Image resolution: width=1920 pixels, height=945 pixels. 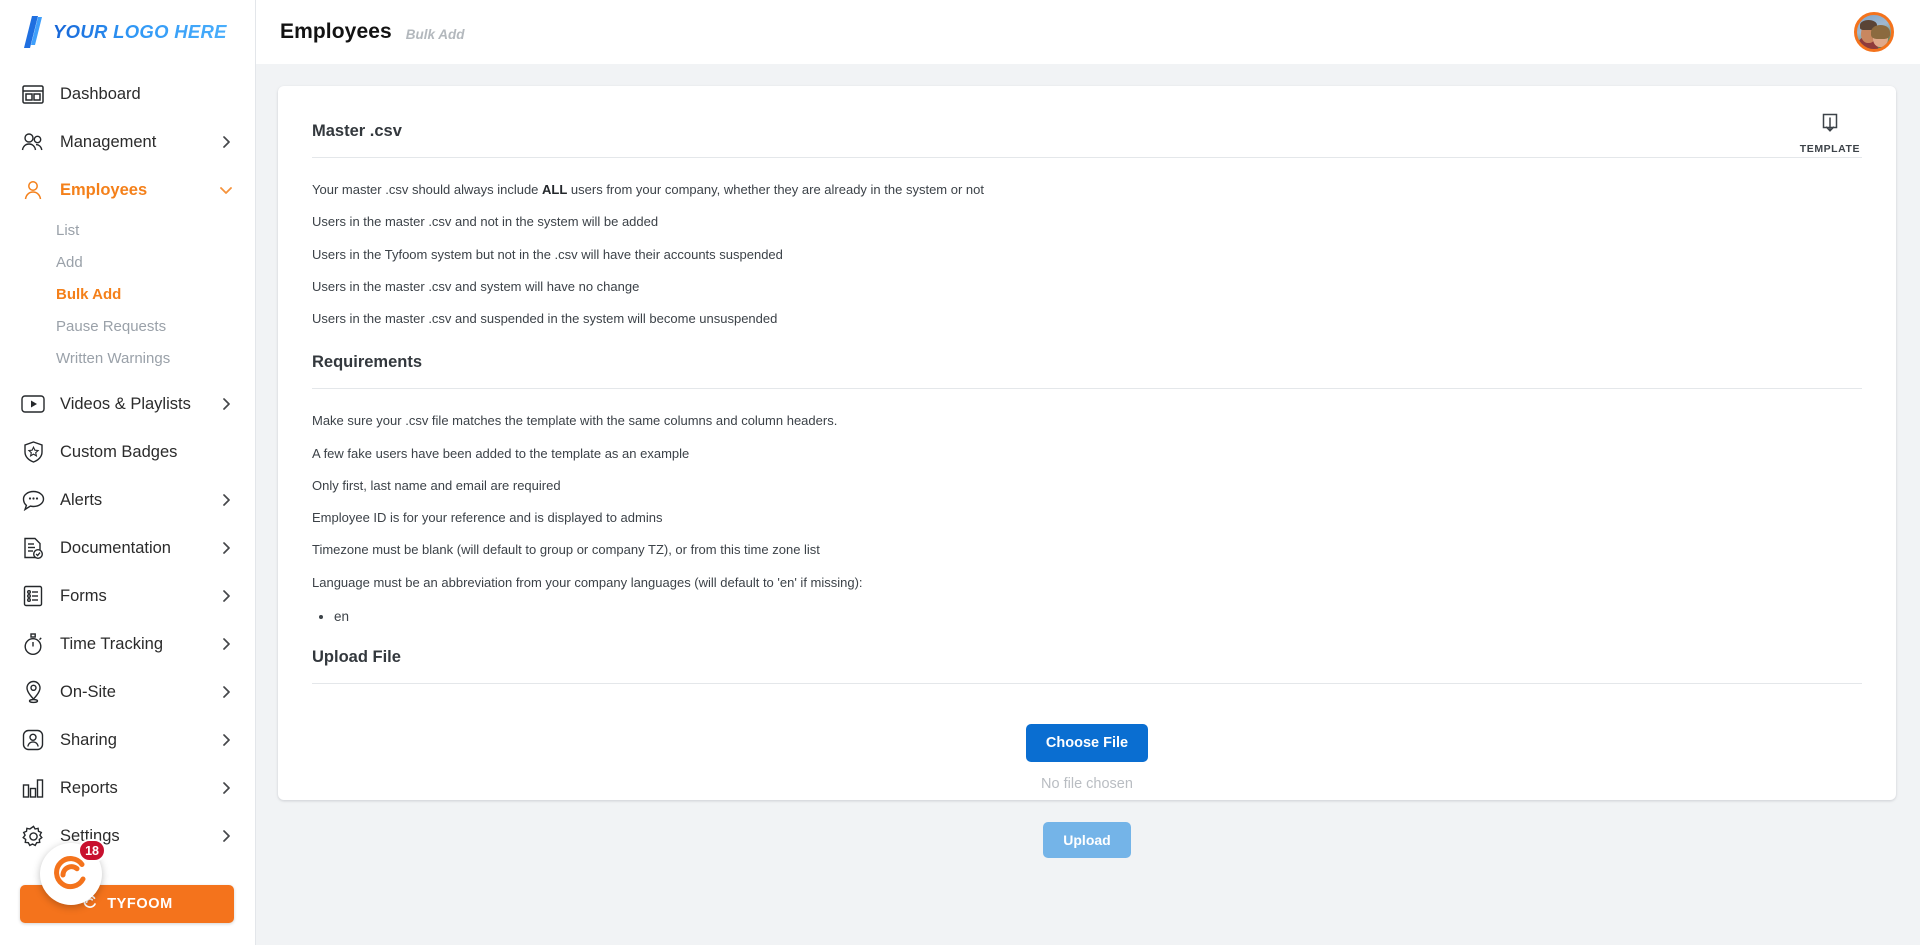 What do you see at coordinates (33, 788) in the screenshot?
I see `bar-chart-icon` at bounding box center [33, 788].